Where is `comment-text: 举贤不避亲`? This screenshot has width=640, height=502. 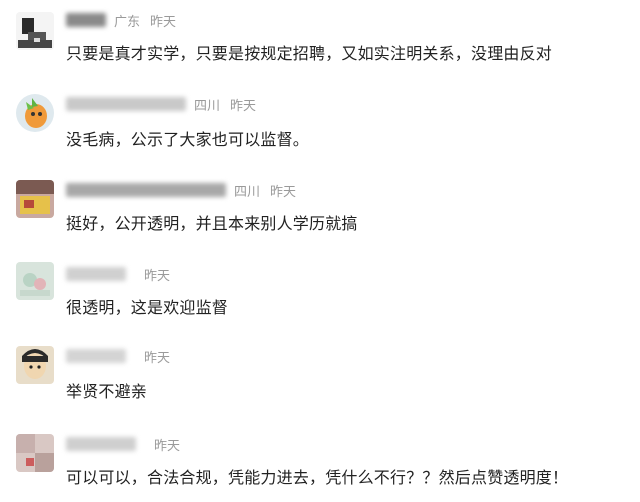 comment-text: 举贤不避亲 is located at coordinates (107, 391).